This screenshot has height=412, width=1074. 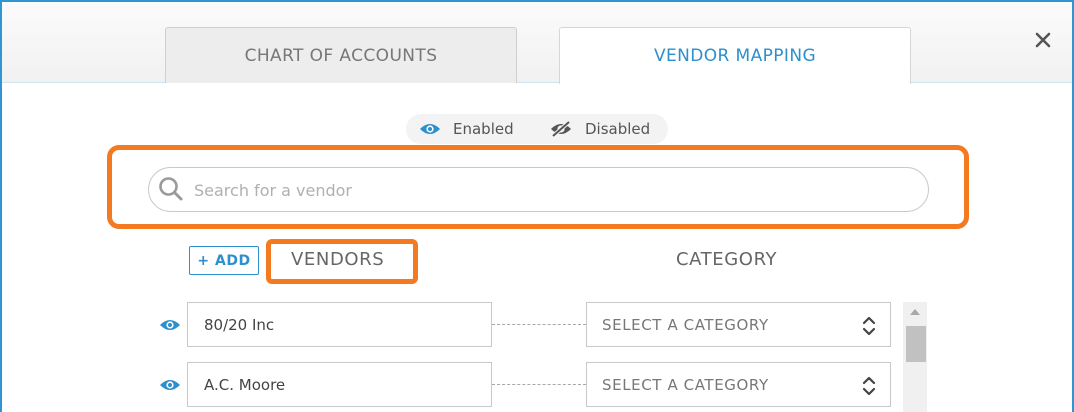 What do you see at coordinates (561, 129) in the screenshot?
I see `eye-slash-icon` at bounding box center [561, 129].